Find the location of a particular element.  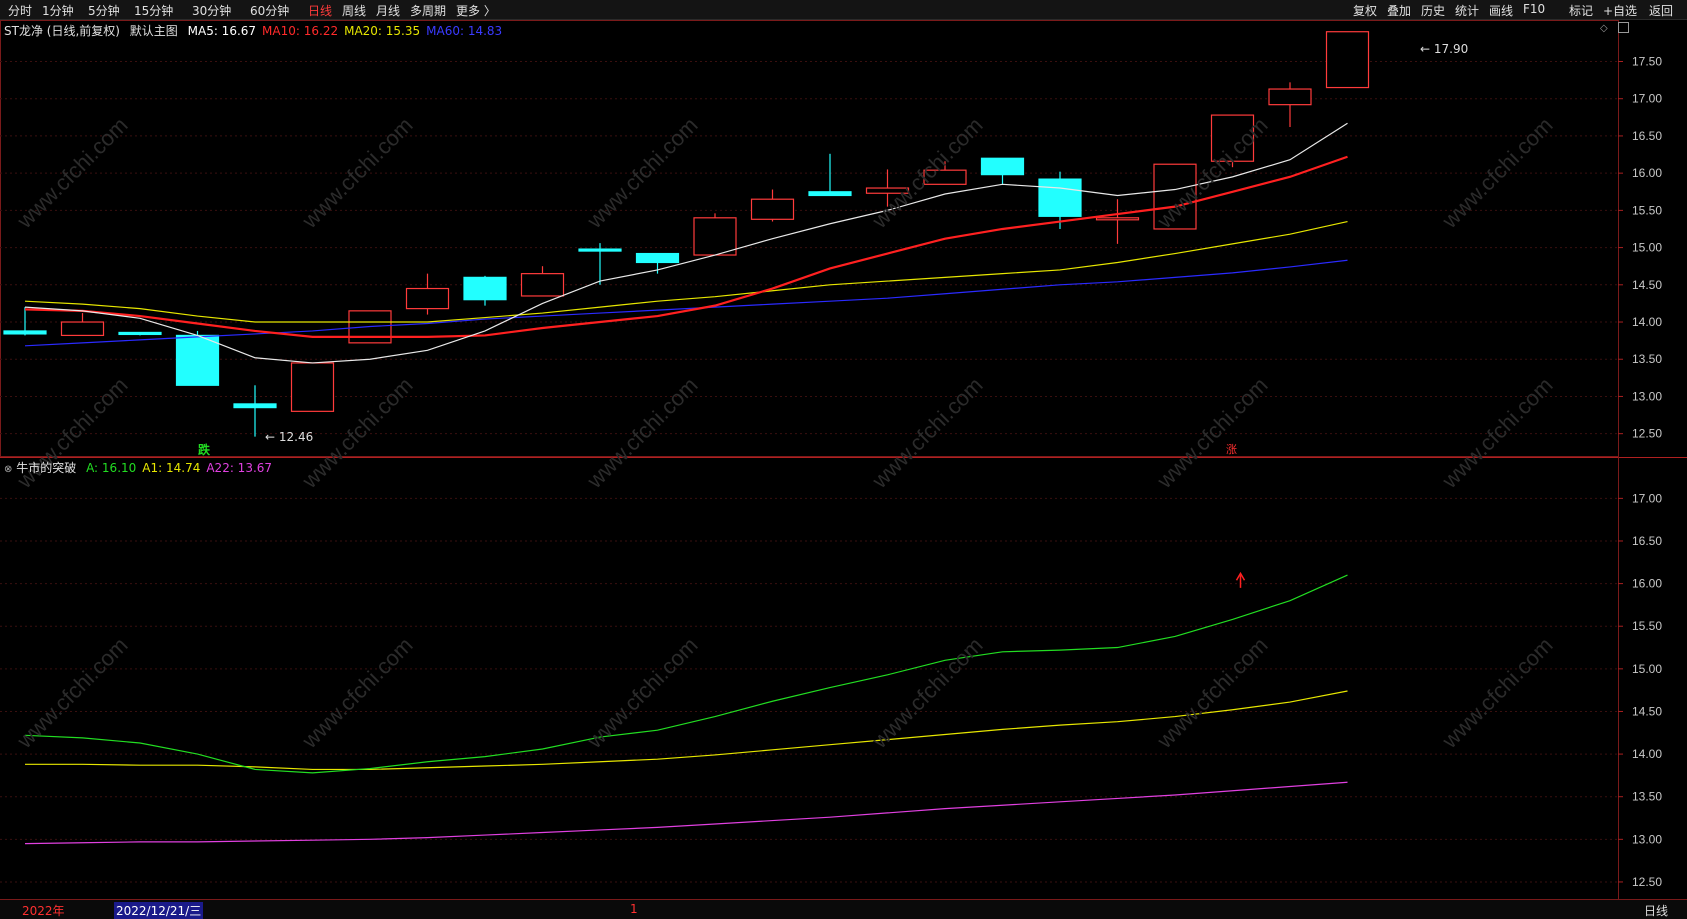

indicator-a22-line is located at coordinates (686, 813).